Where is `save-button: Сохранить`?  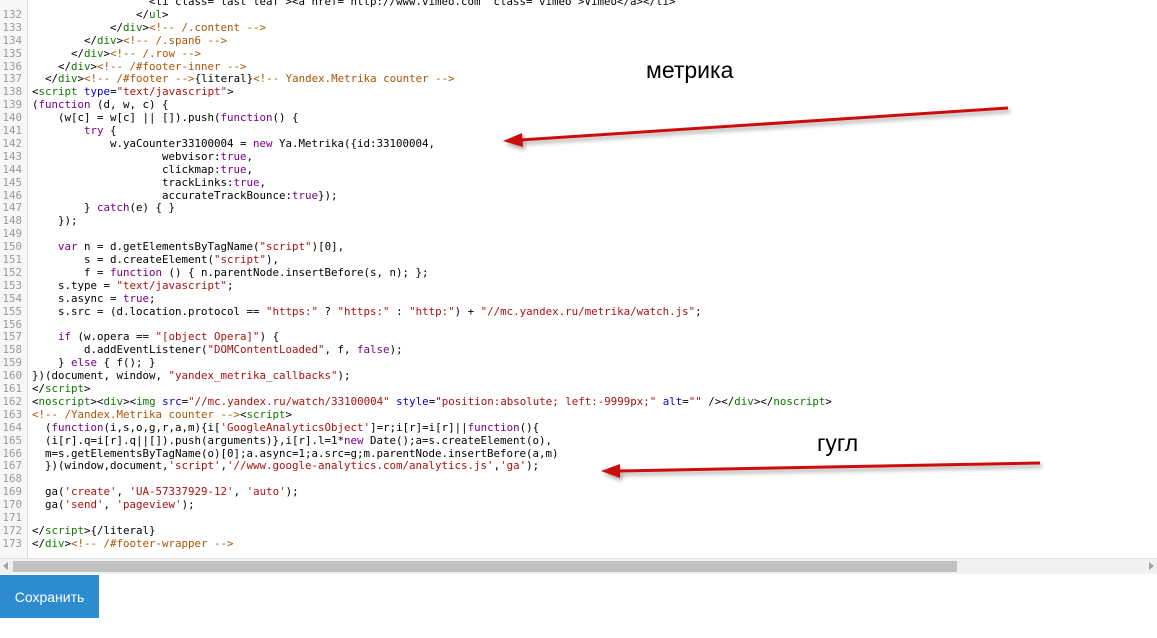 save-button: Сохранить is located at coordinates (49, 596).